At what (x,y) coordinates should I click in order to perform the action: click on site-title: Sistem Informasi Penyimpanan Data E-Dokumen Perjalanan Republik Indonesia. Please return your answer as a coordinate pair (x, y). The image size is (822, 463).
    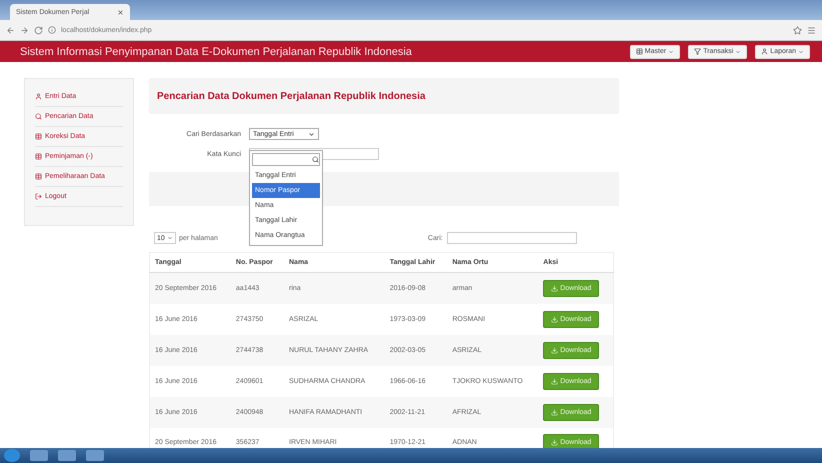
    Looking at the image, I should click on (216, 52).